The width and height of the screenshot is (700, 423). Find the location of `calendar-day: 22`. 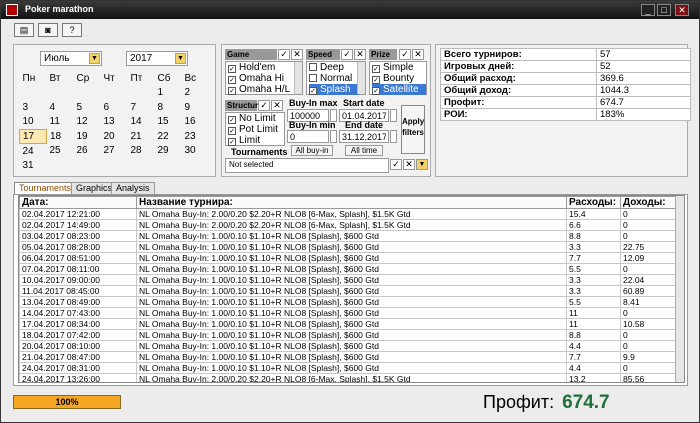

calendar-day: 22 is located at coordinates (168, 136).